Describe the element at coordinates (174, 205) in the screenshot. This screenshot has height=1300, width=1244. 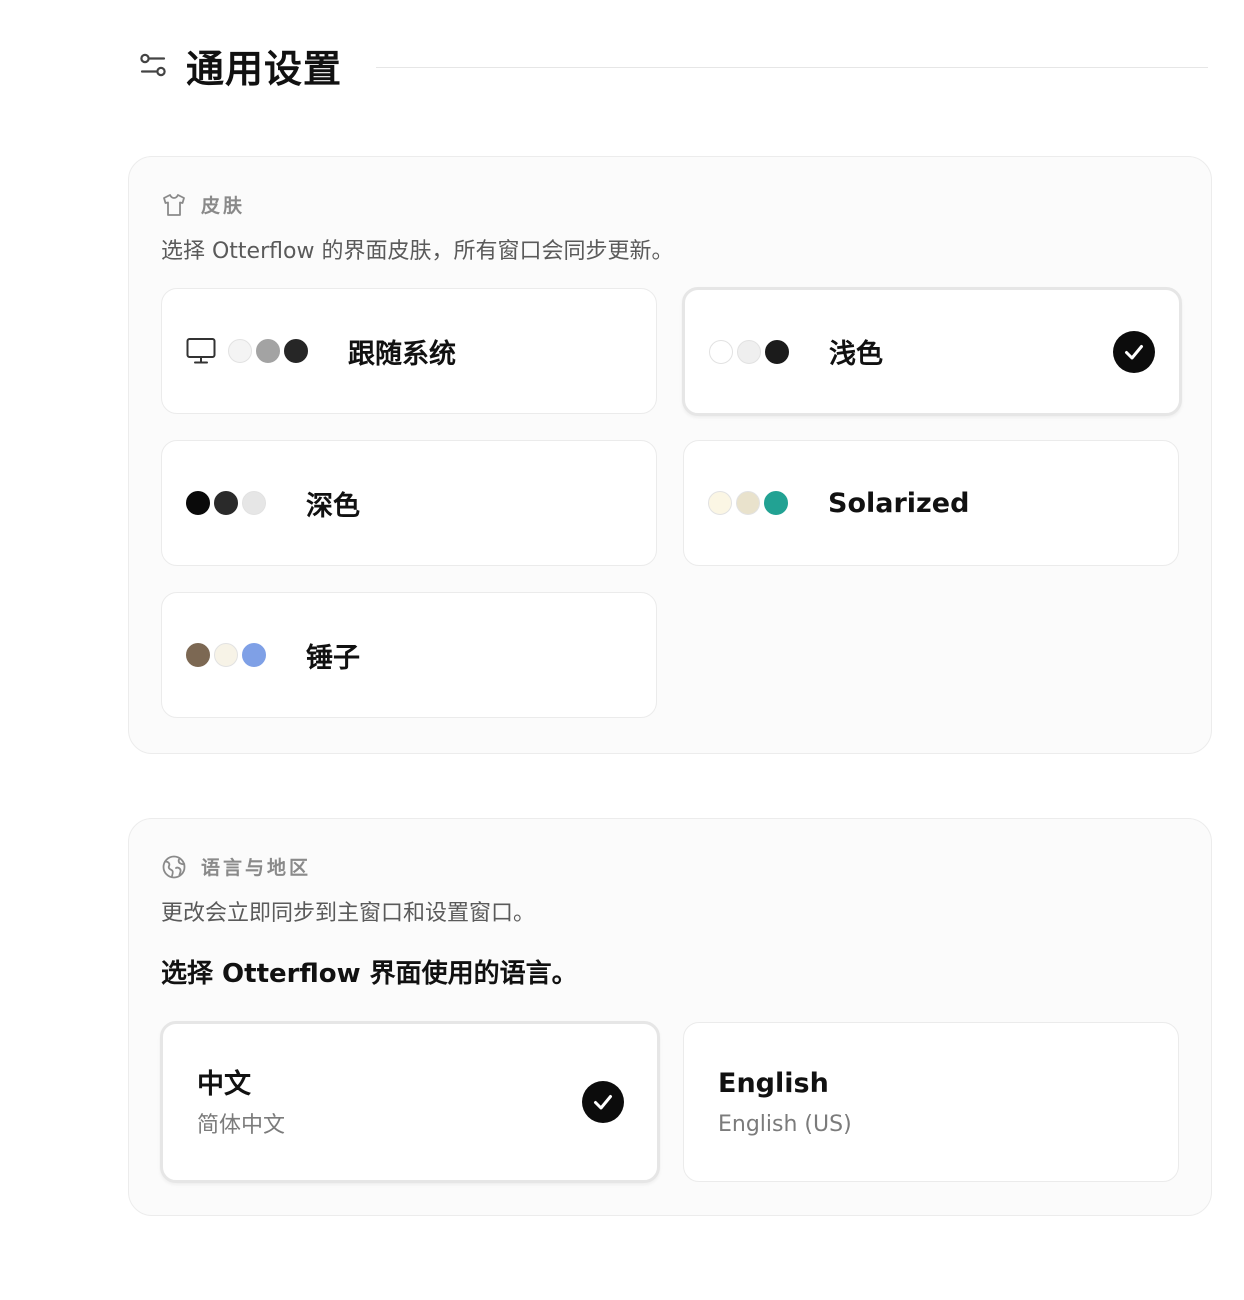
I see `shirt-icon` at that location.